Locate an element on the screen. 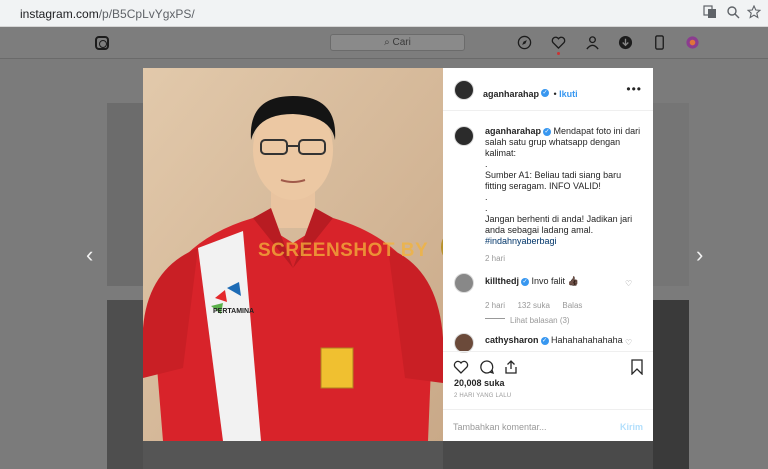  post-comment-button: Kirim is located at coordinates (631, 427).